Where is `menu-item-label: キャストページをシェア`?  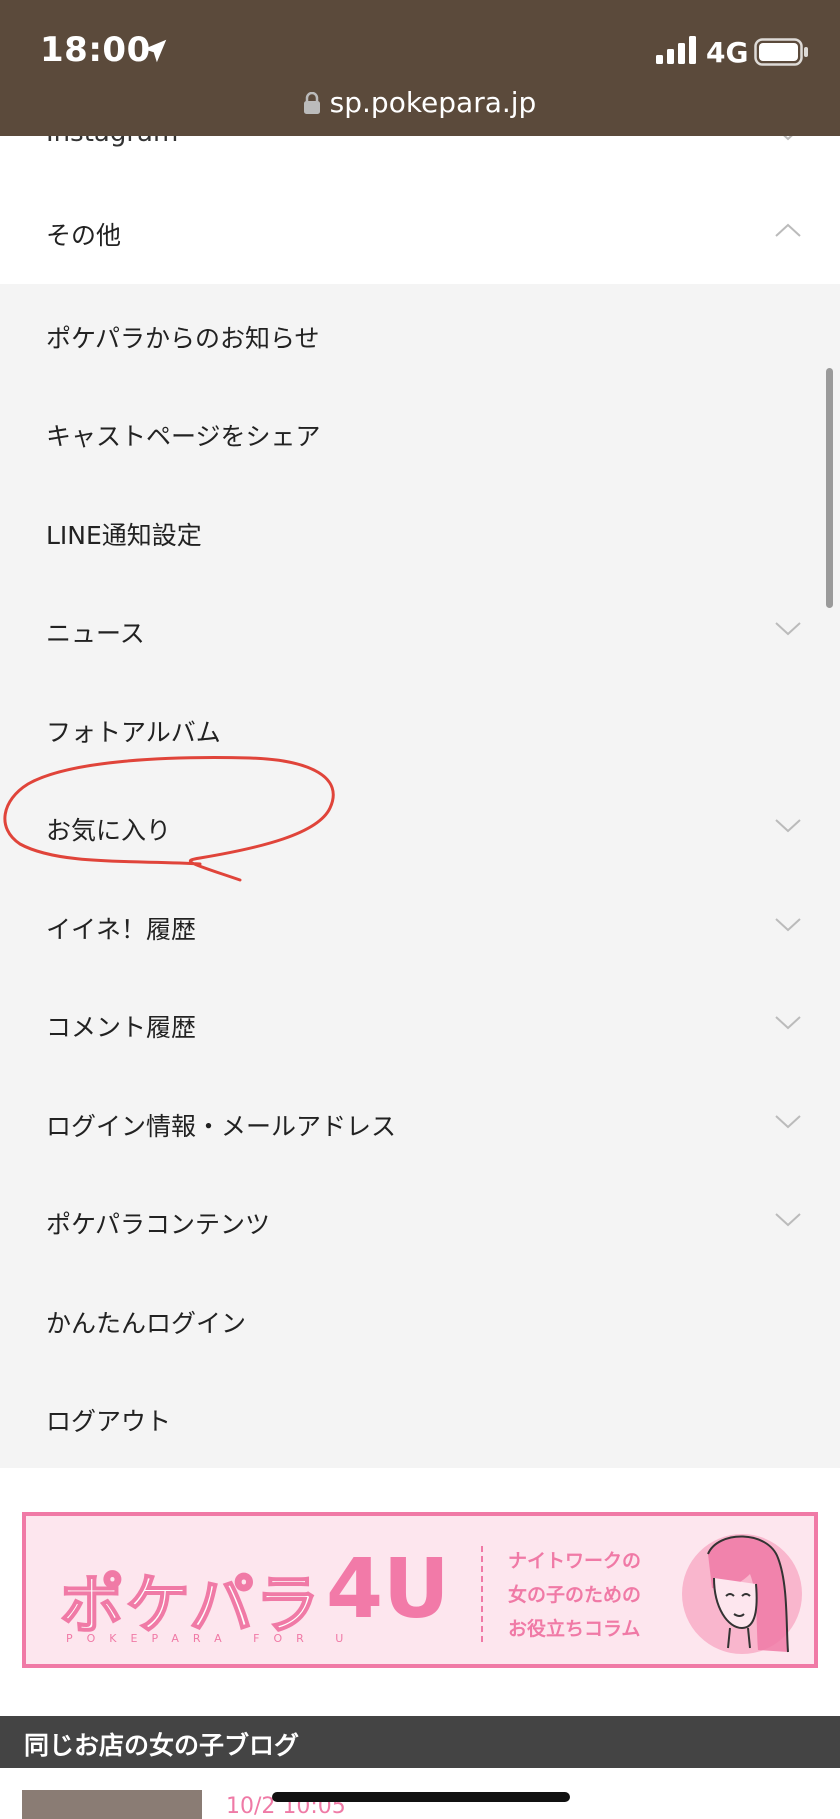 menu-item-label: キャストページをシェア is located at coordinates (183, 436).